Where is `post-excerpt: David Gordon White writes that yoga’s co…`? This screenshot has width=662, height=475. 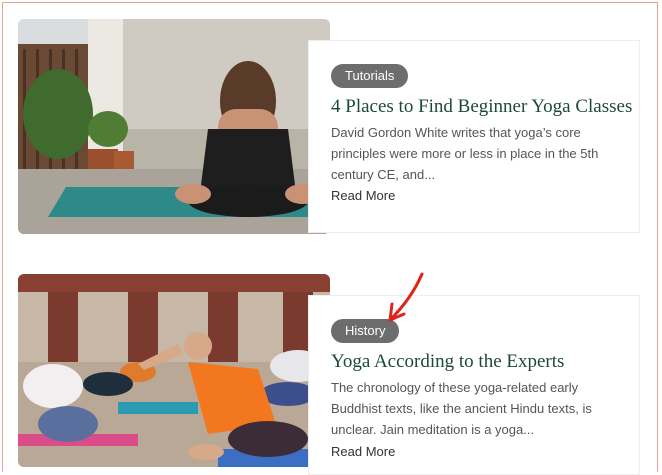
post-excerpt: David Gordon White writes that yoga’s co… is located at coordinates (465, 153).